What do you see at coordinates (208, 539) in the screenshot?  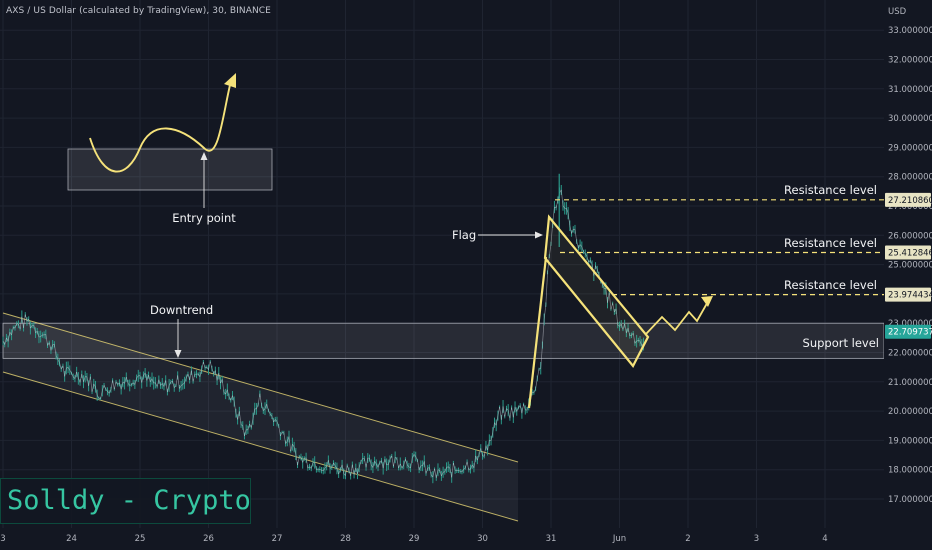 I see `time-tick-label: 26` at bounding box center [208, 539].